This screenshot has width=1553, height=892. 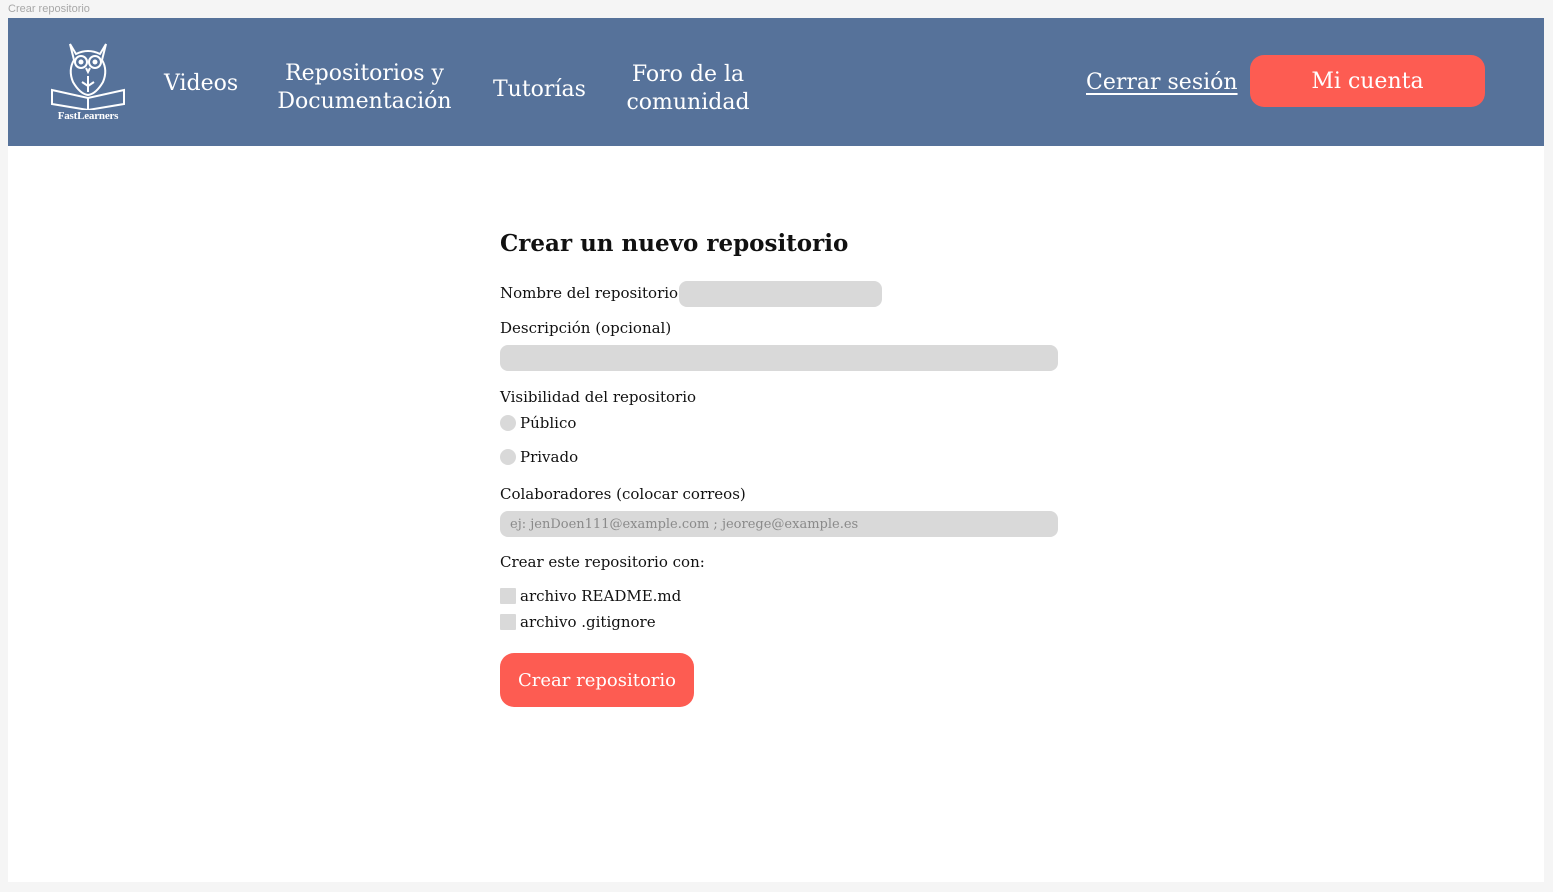 What do you see at coordinates (549, 457) in the screenshot?
I see `private-radio-label: Privado` at bounding box center [549, 457].